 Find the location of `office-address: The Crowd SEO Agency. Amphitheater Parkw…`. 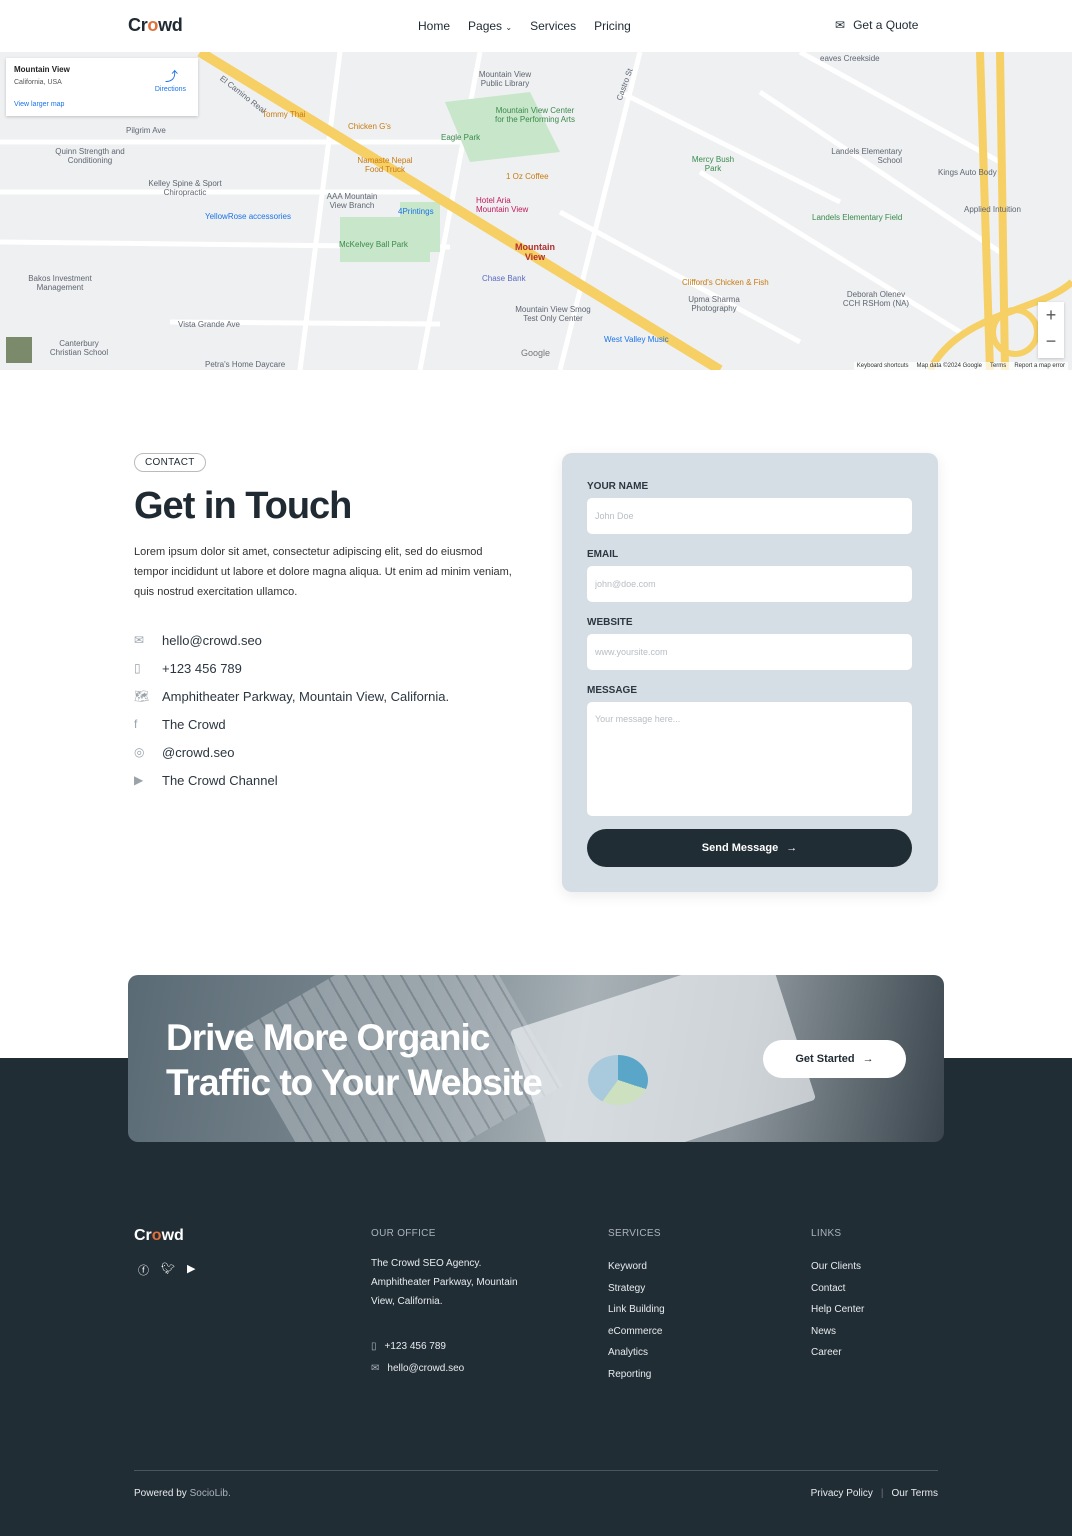

office-address: The Crowd SEO Agency. Amphitheater Parkw… is located at coordinates (444, 1282).